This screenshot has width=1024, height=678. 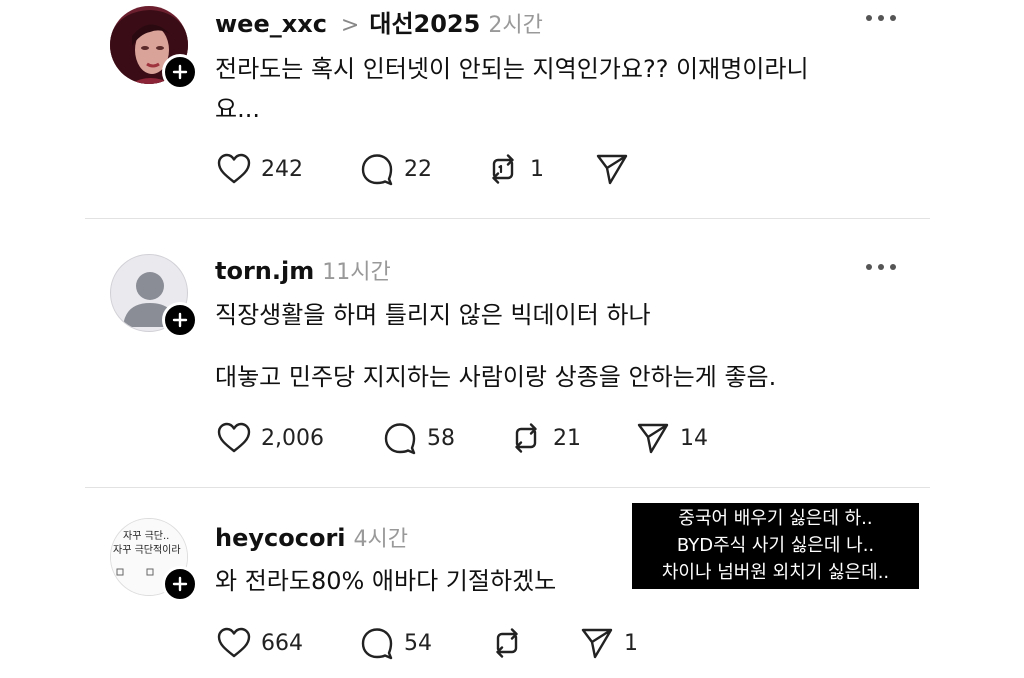 What do you see at coordinates (537, 169) in the screenshot?
I see `repost-count: 1` at bounding box center [537, 169].